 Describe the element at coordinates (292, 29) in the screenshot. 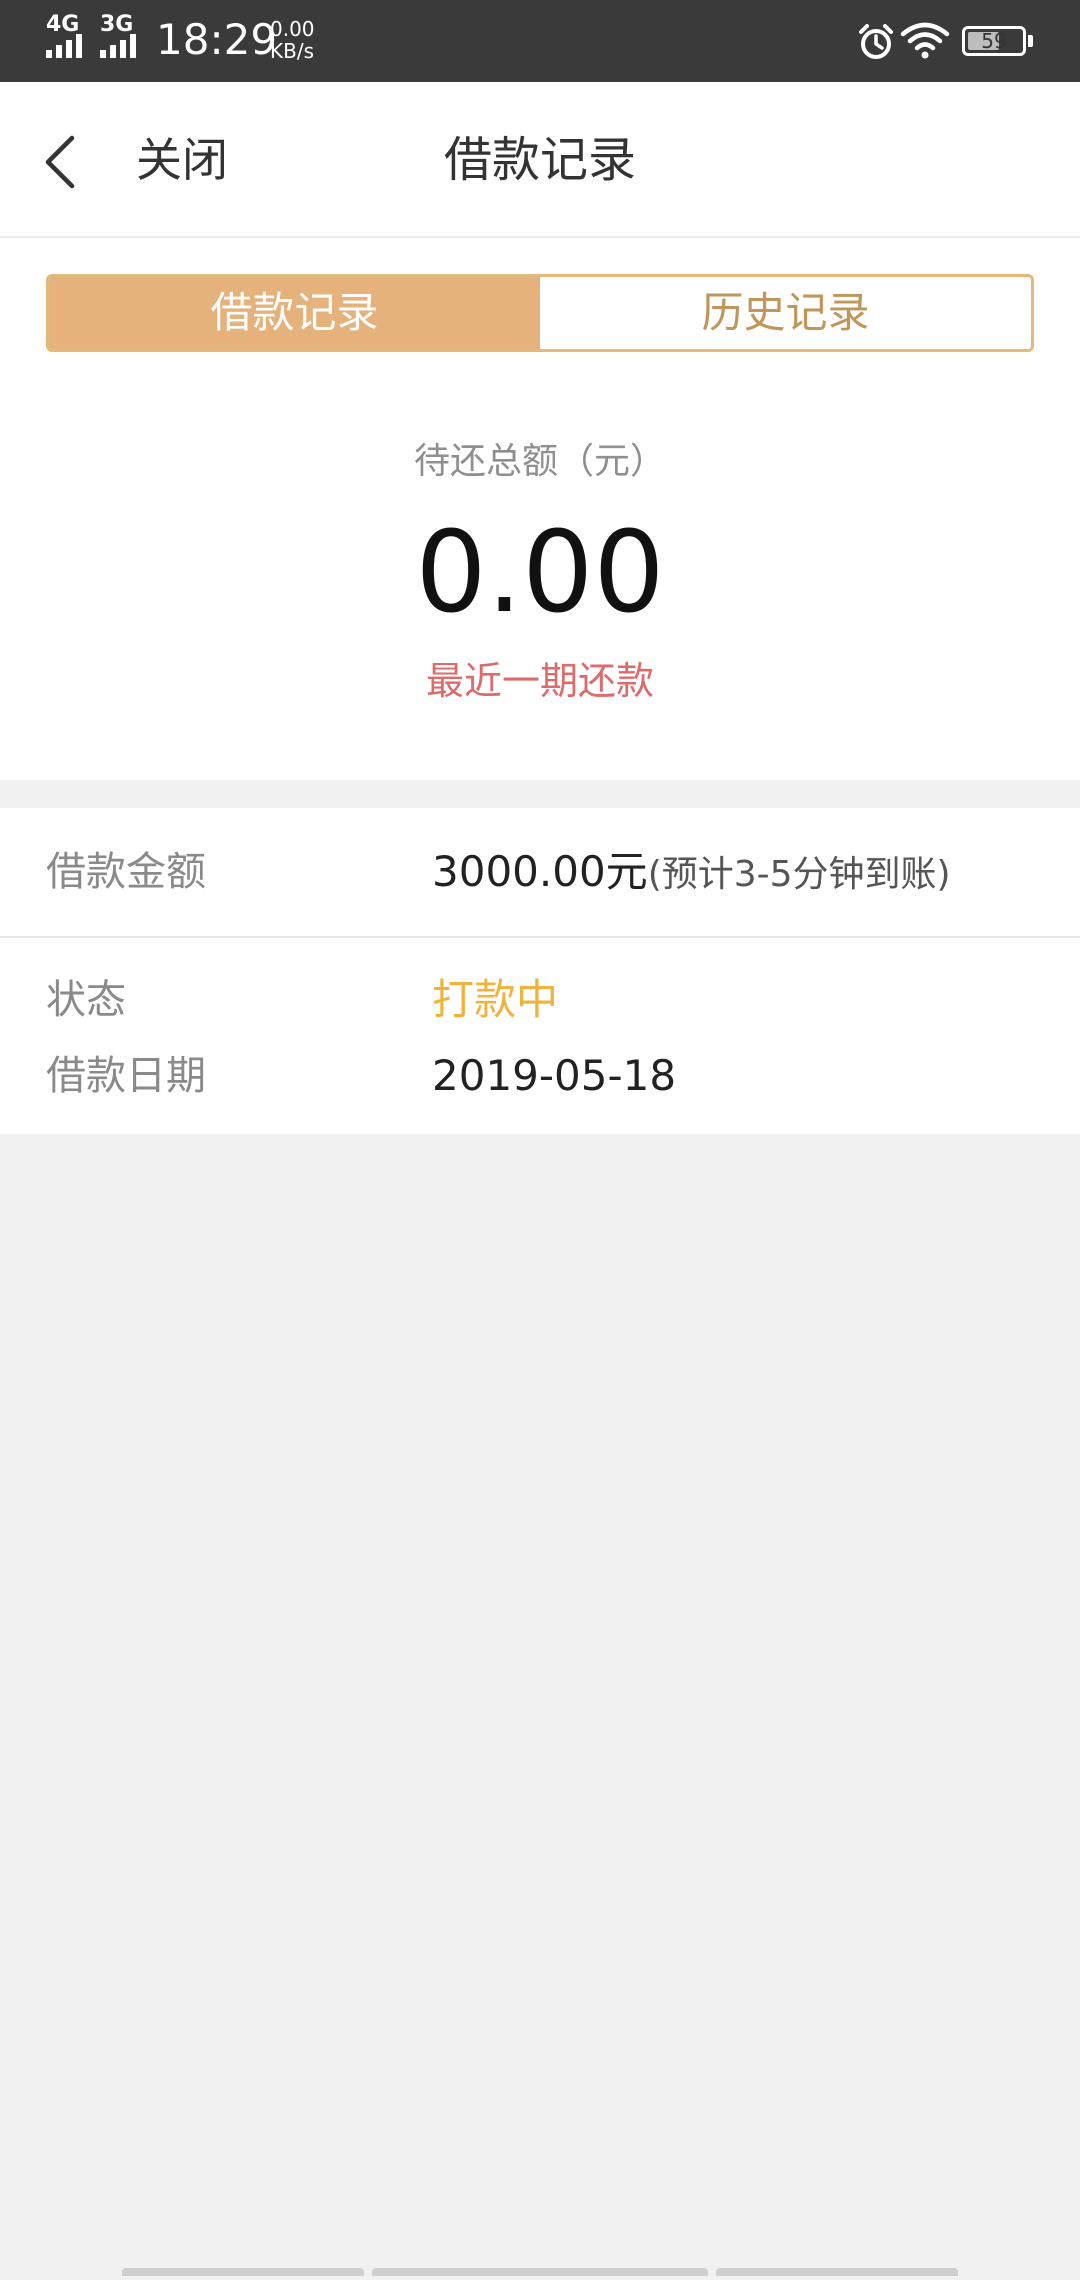

I see `network-speed-value: 0.00` at that location.